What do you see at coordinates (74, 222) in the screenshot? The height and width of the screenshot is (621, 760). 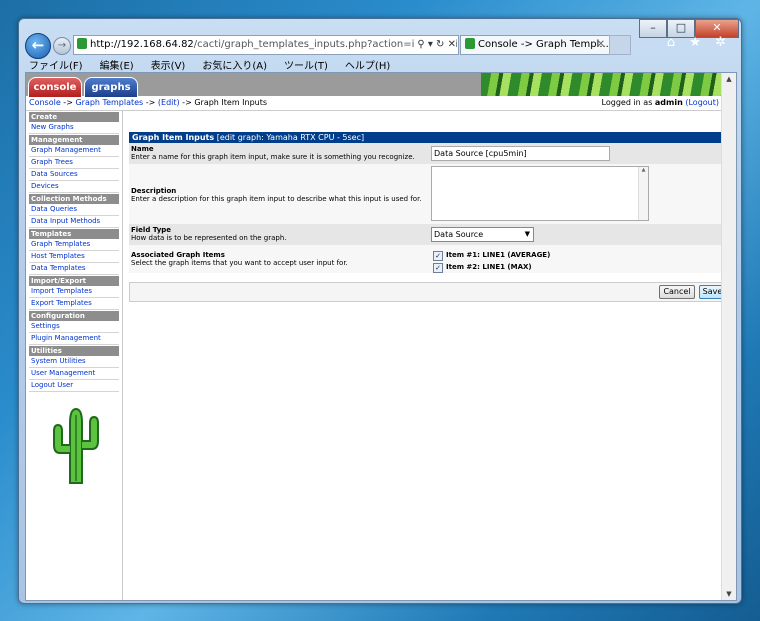 I see `sidebar-item-data-input-methods: Data Input Methods` at bounding box center [74, 222].